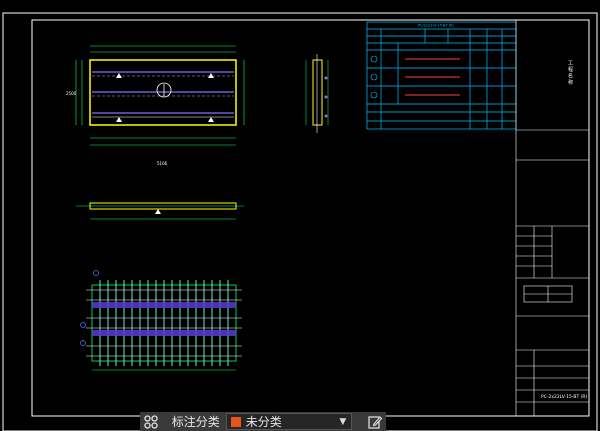 The width and height of the screenshot is (600, 431). I want to click on edit-icon, so click(375, 421).